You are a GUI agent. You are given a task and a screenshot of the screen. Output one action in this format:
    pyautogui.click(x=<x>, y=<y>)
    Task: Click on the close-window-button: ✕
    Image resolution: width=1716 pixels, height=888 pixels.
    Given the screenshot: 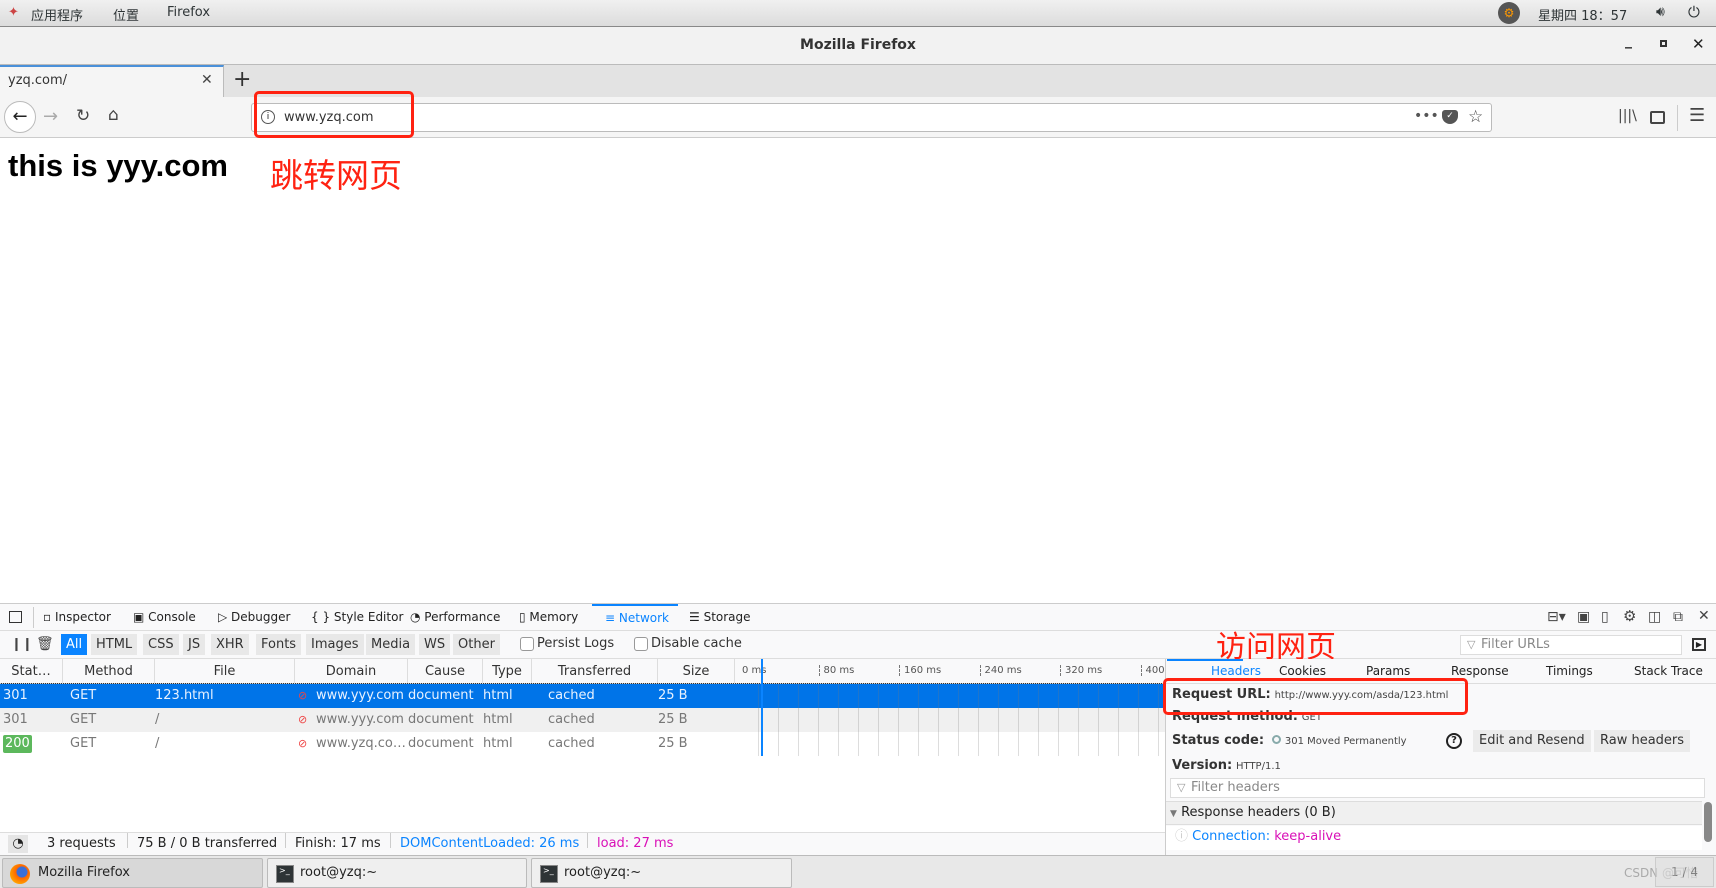 What is the action you would take?
    pyautogui.click(x=1698, y=44)
    